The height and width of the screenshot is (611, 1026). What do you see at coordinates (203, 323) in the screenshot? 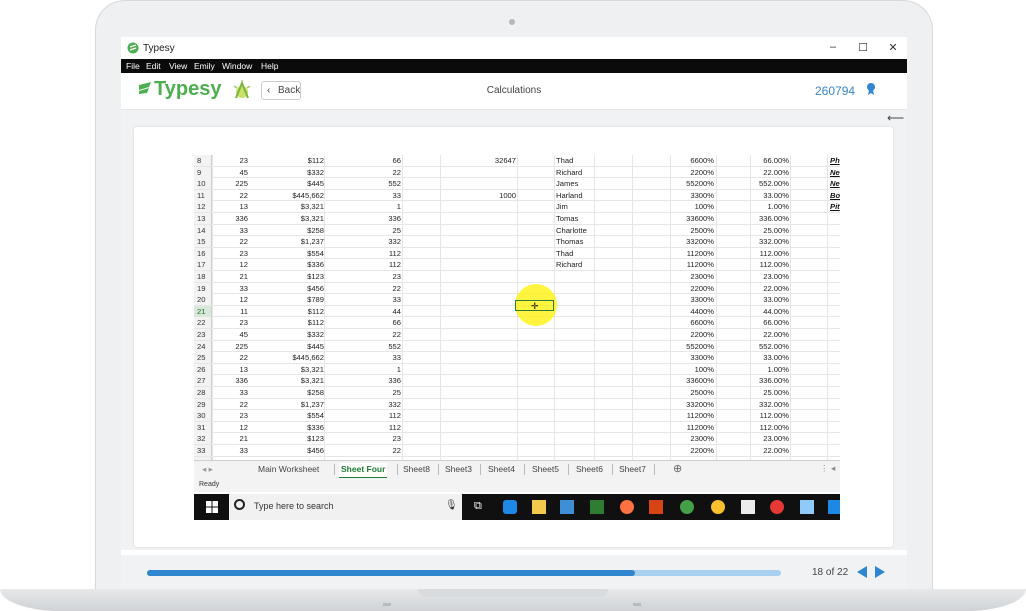
I see `row-number: 22` at bounding box center [203, 323].